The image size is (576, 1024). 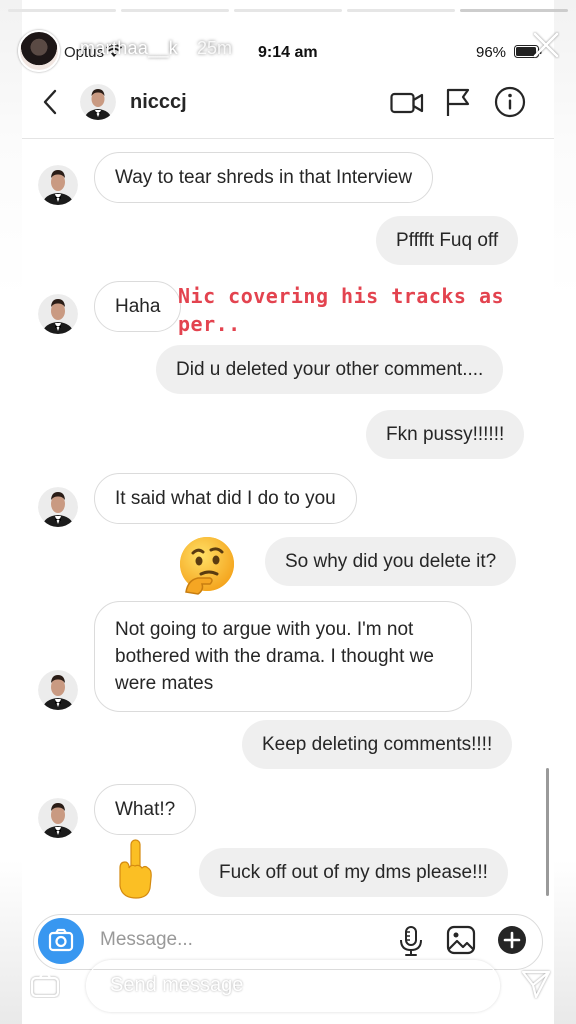 What do you see at coordinates (391, 561) in the screenshot?
I see `outgoing-message: So why did you delete it?` at bounding box center [391, 561].